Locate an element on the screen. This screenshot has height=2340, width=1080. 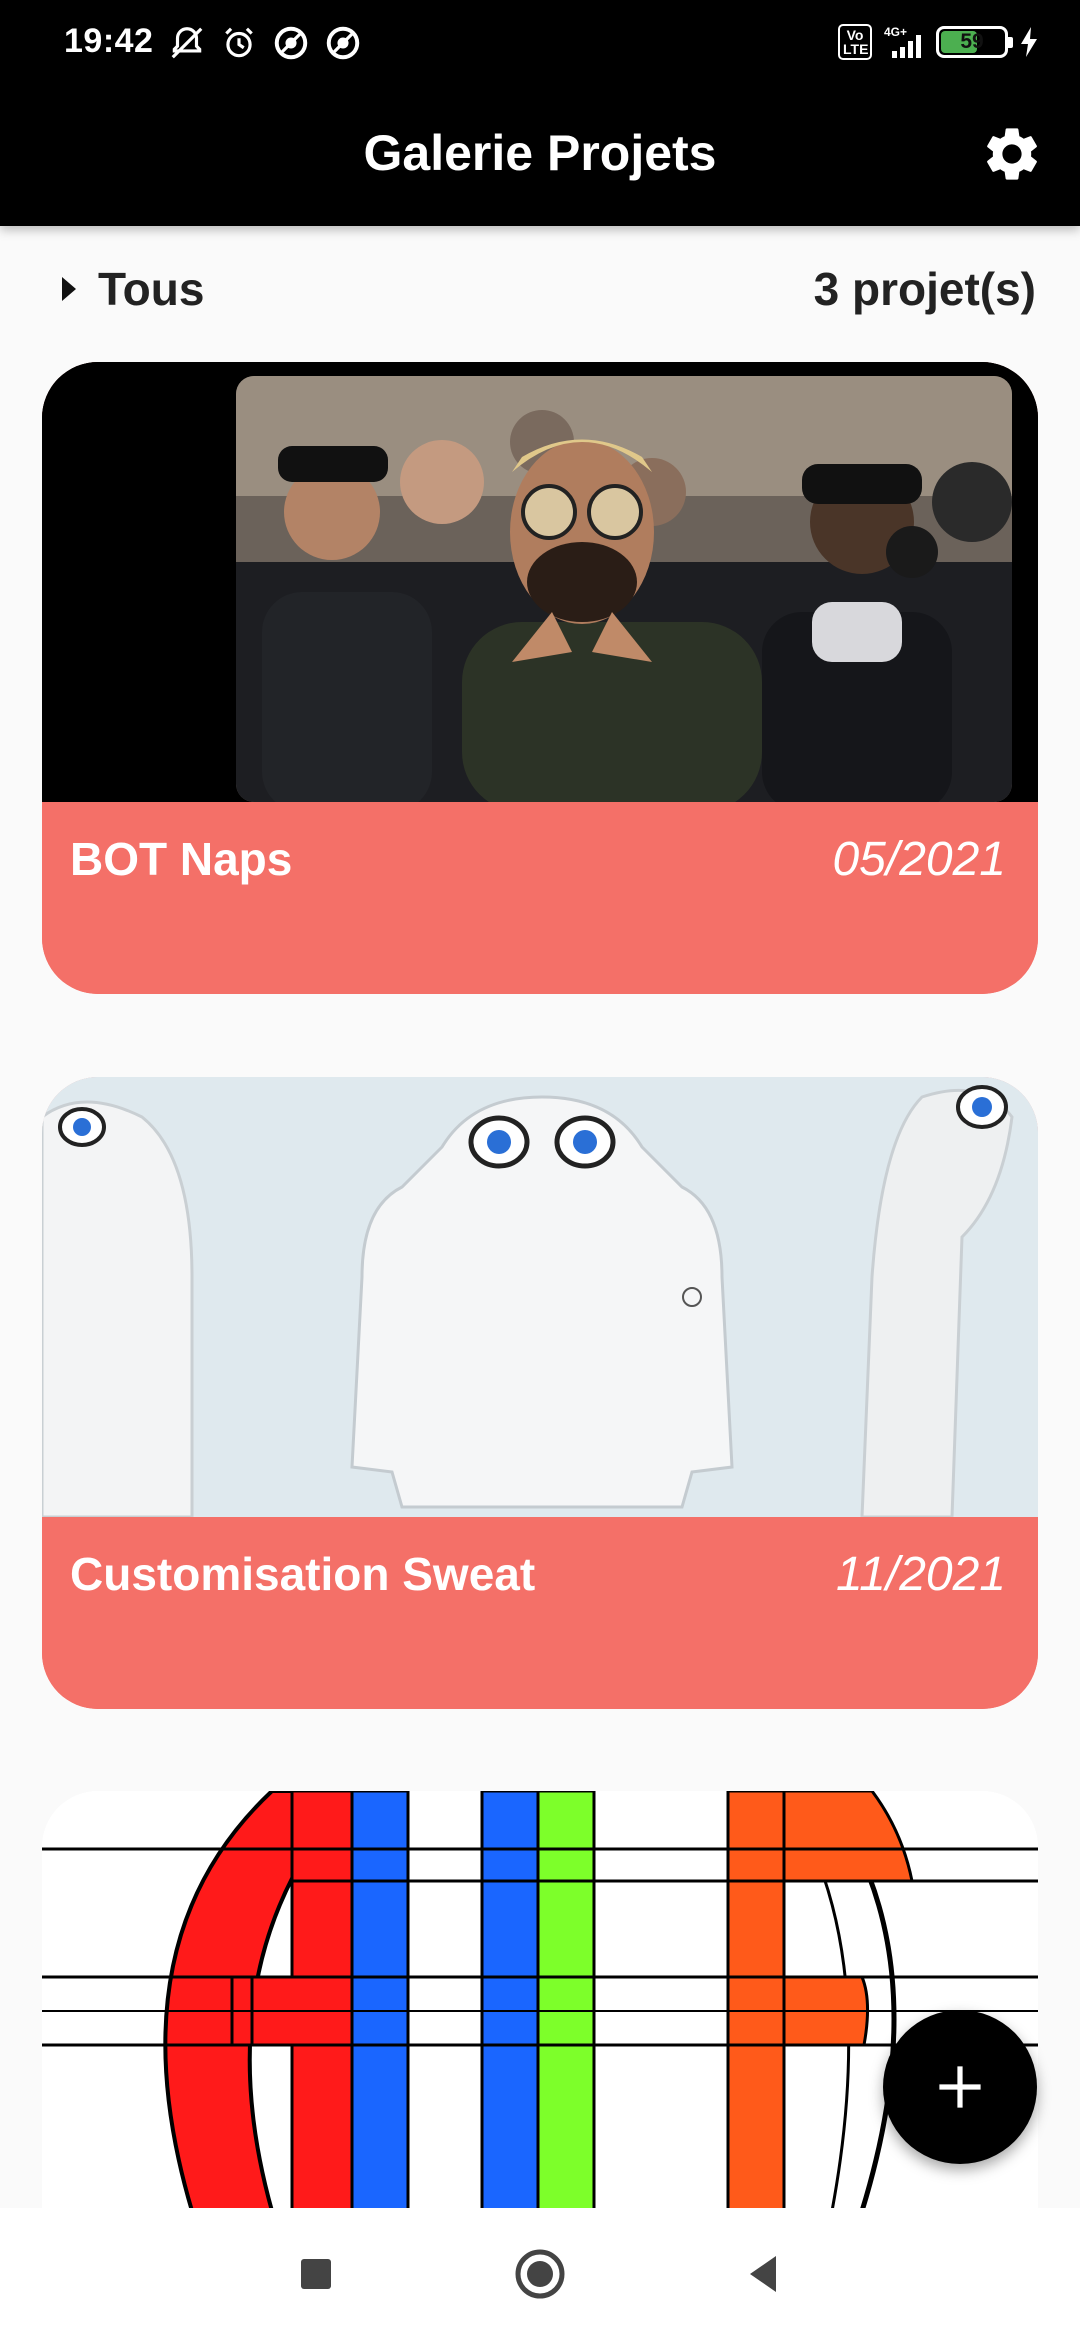
status-time: 19:42 is located at coordinates (109, 41).